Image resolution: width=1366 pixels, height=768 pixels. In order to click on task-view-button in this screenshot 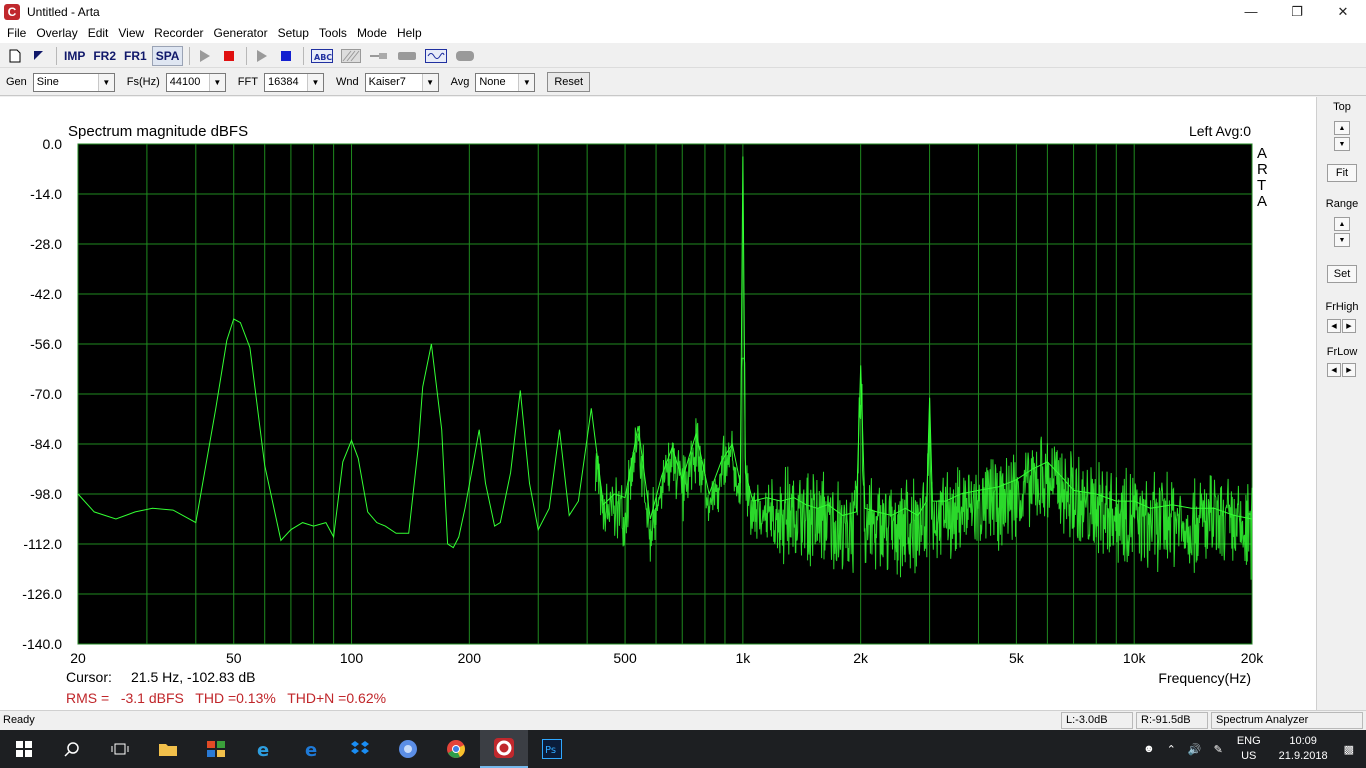, I will do `click(120, 749)`.